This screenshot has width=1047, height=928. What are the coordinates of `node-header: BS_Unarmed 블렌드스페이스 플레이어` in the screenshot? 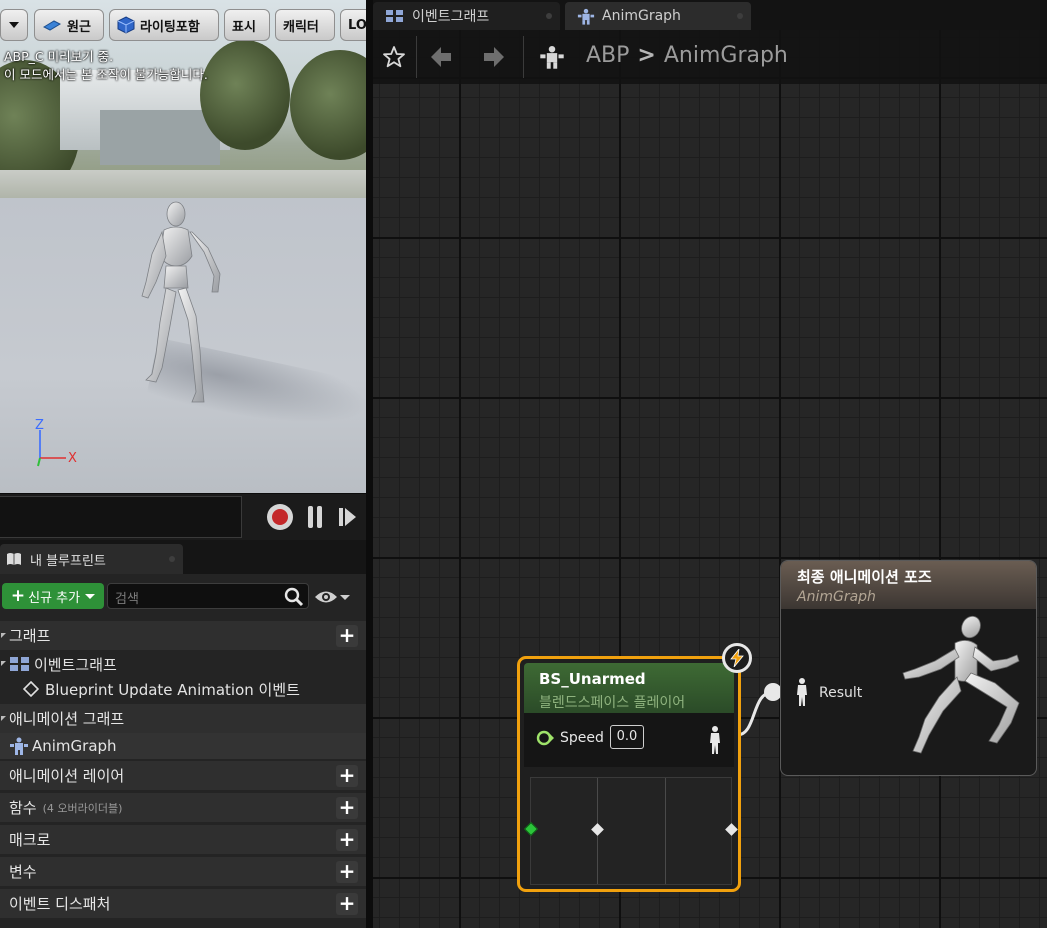 It's located at (629, 688).